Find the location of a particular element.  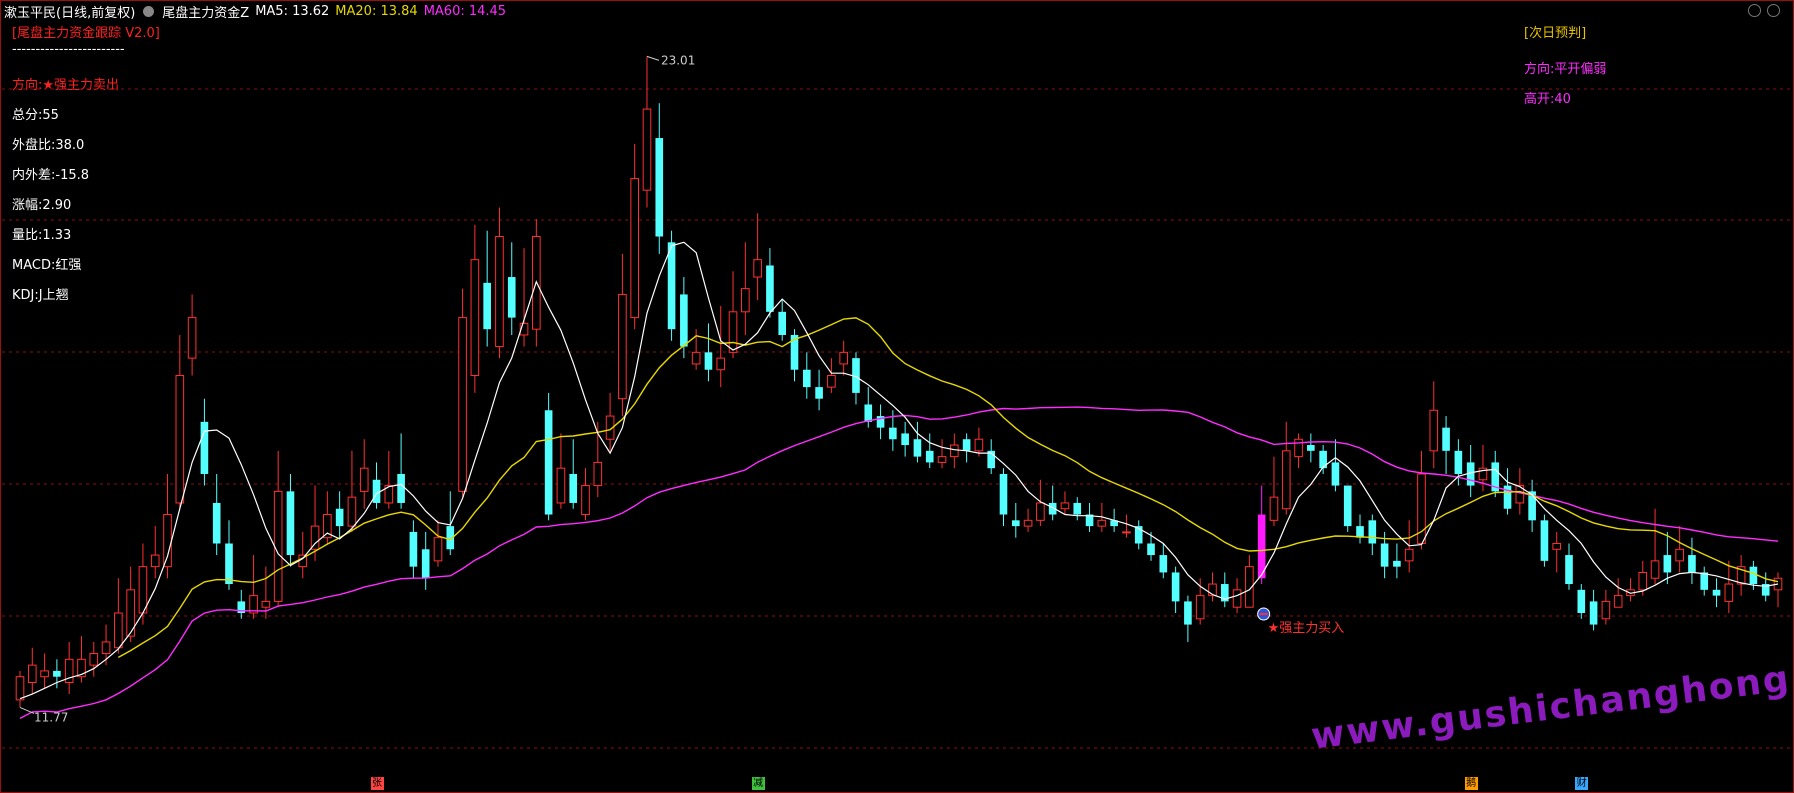

news-marker-1: 减 is located at coordinates (758, 783).